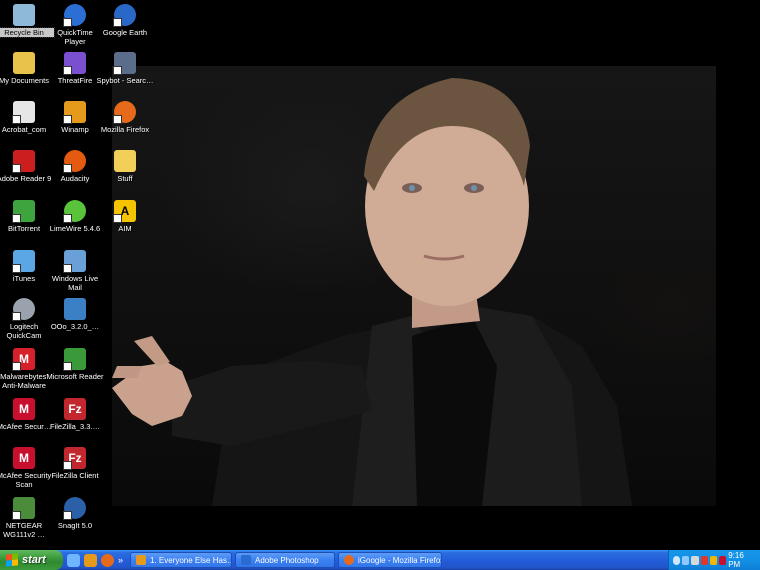 The image size is (760, 570). Describe the element at coordinates (74, 63) in the screenshot. I see `threatfire-icon` at that location.